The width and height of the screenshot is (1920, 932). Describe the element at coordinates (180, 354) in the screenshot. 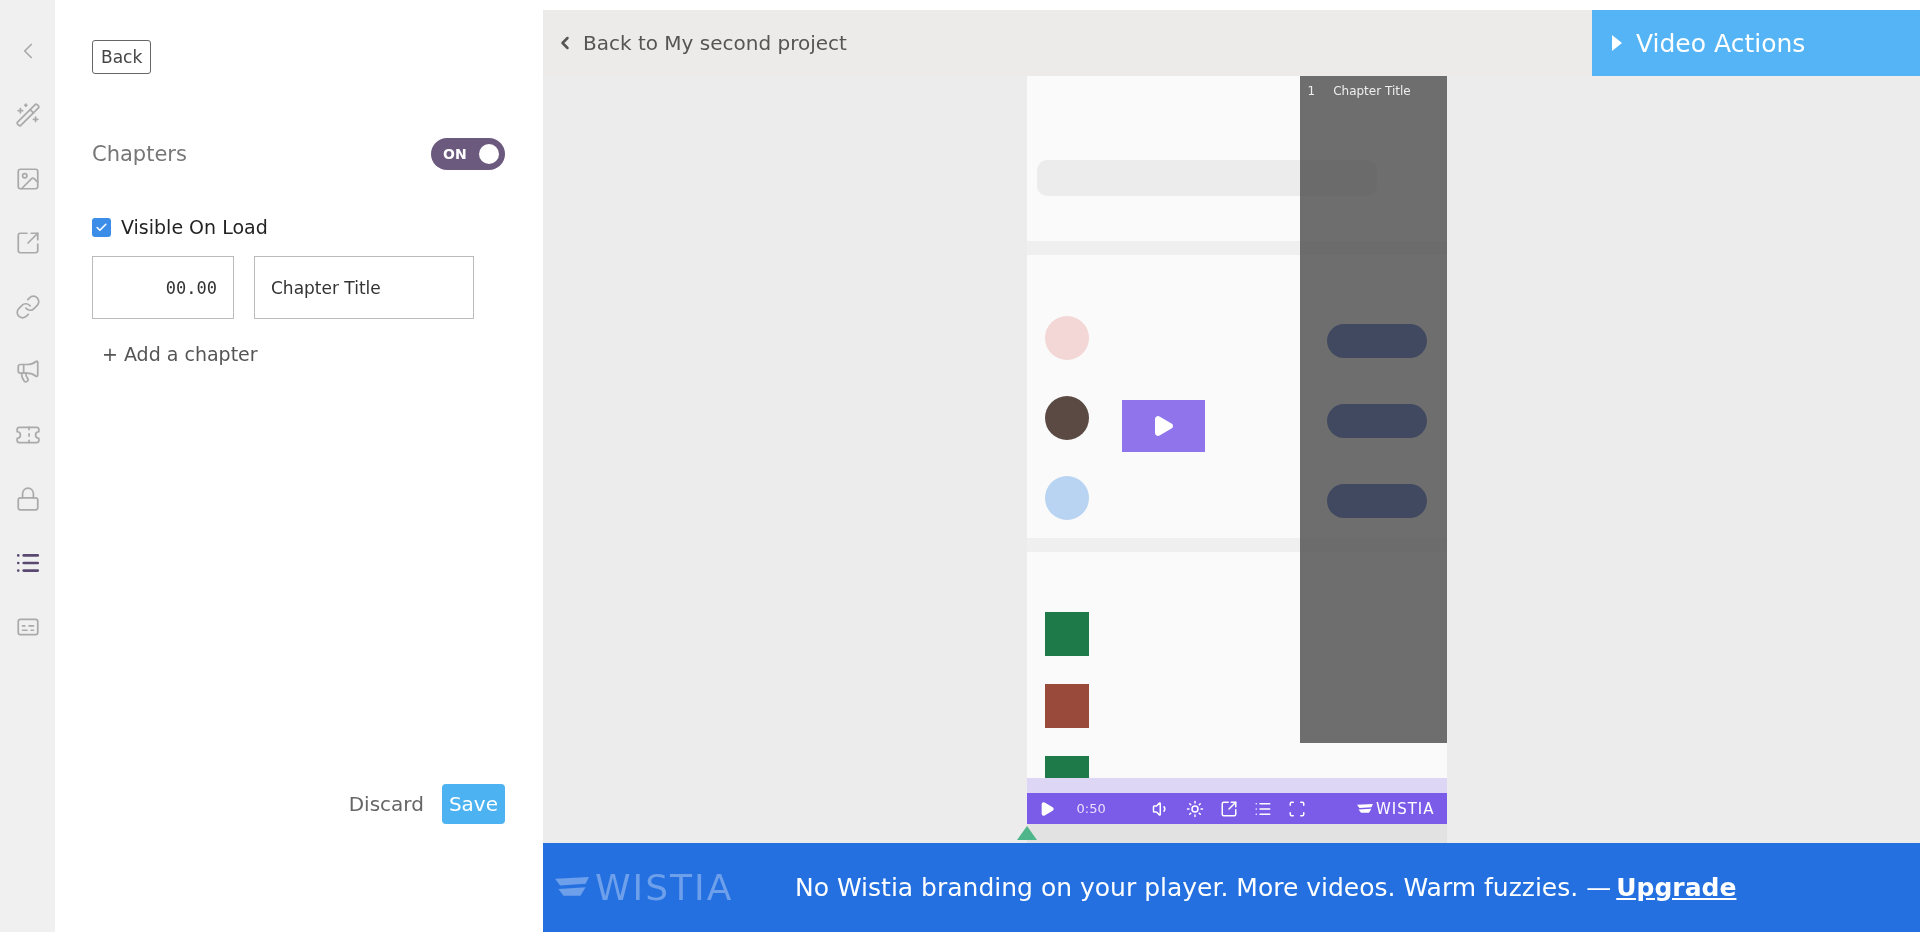

I see `add-chapter-link: + Add a chapter` at that location.